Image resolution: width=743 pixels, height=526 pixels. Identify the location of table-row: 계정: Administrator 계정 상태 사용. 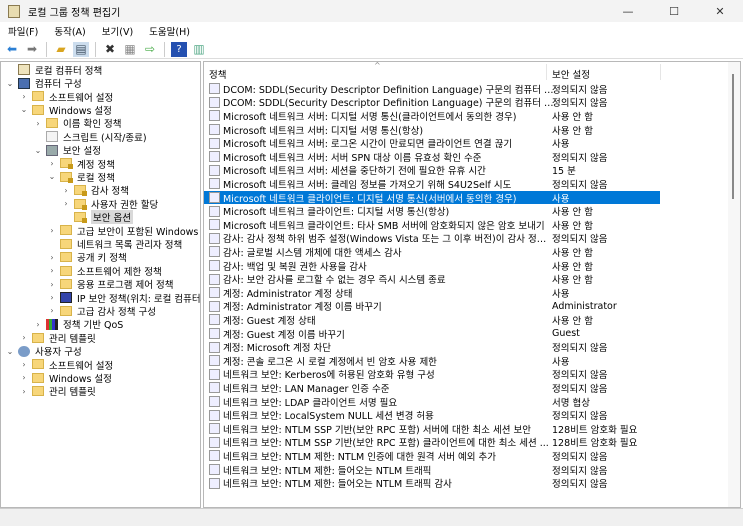
(432, 293).